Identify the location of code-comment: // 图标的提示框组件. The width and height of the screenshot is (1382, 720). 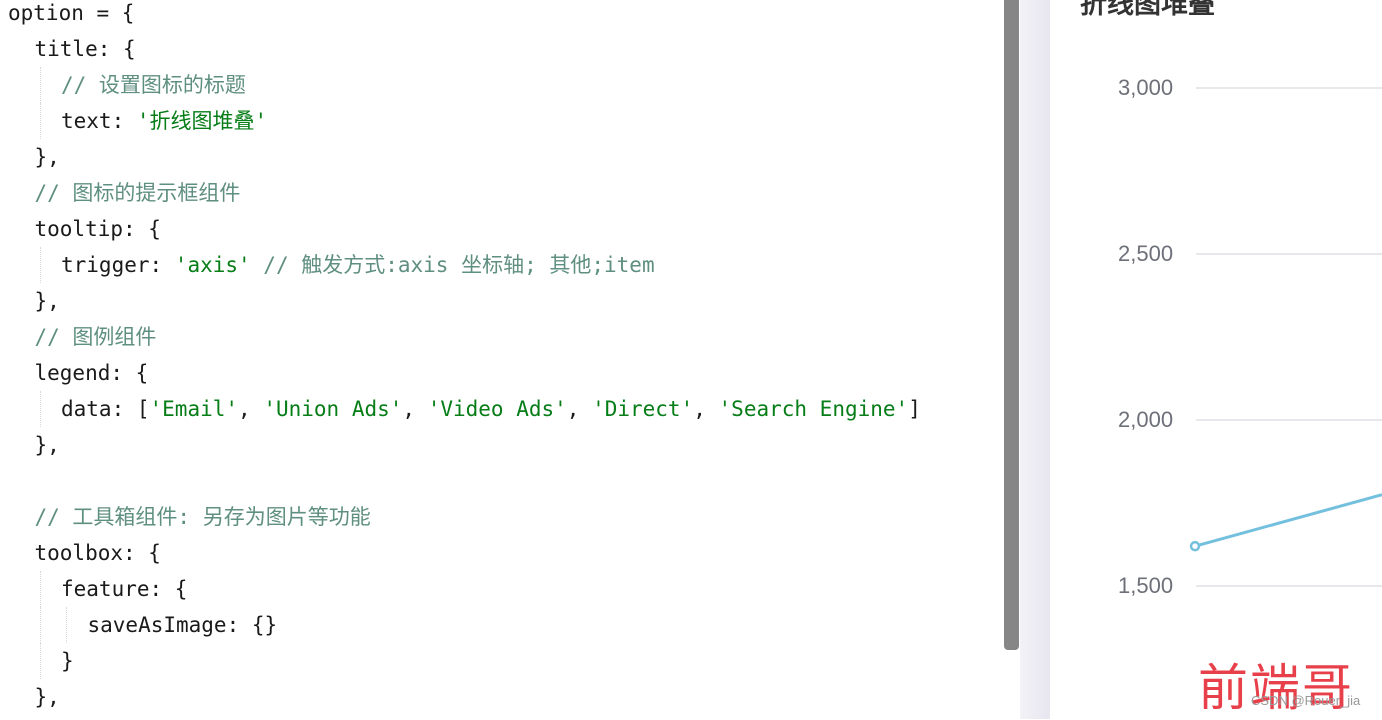
(137, 193).